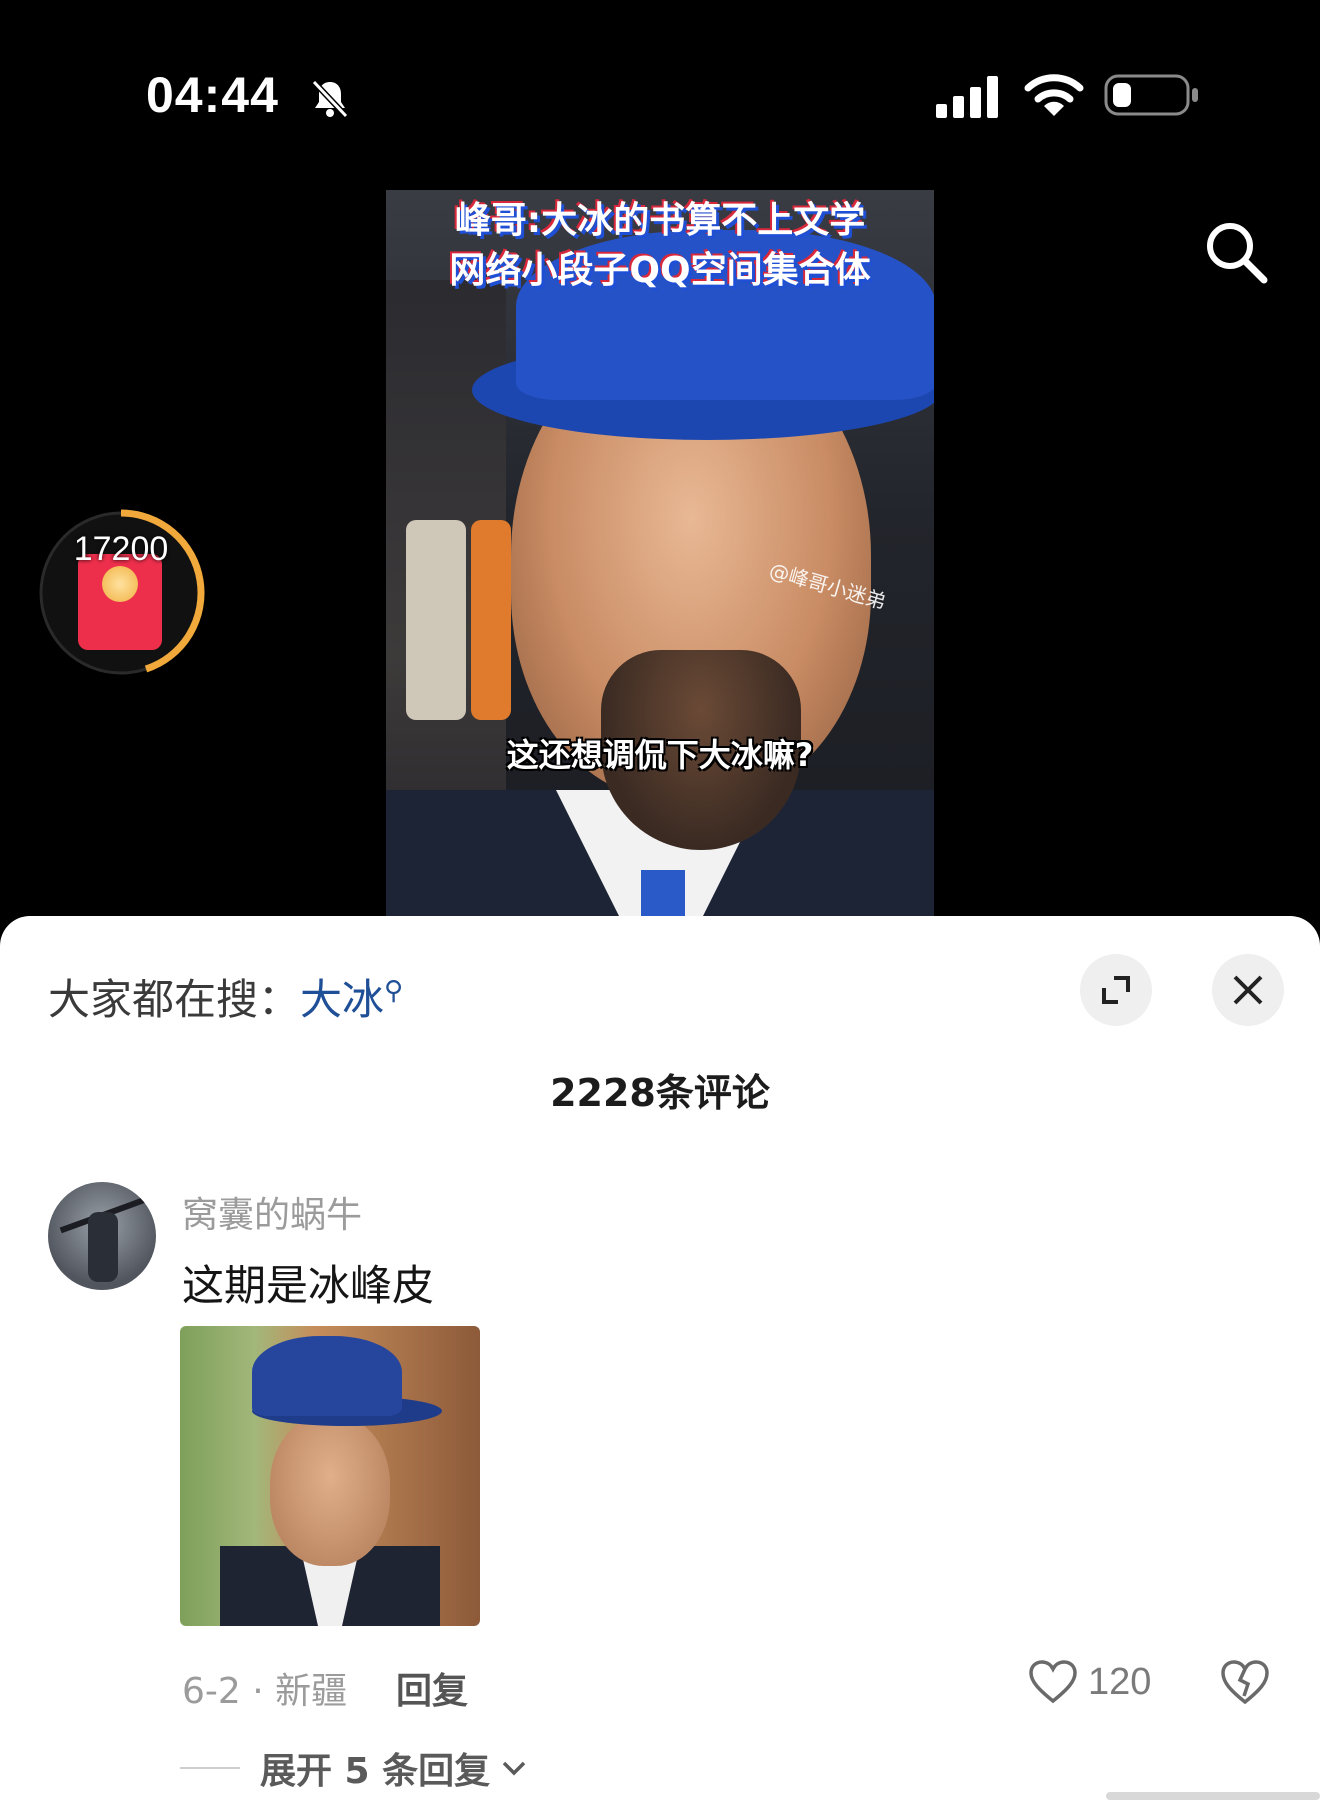  I want to click on home-indicator, so click(1213, 1796).